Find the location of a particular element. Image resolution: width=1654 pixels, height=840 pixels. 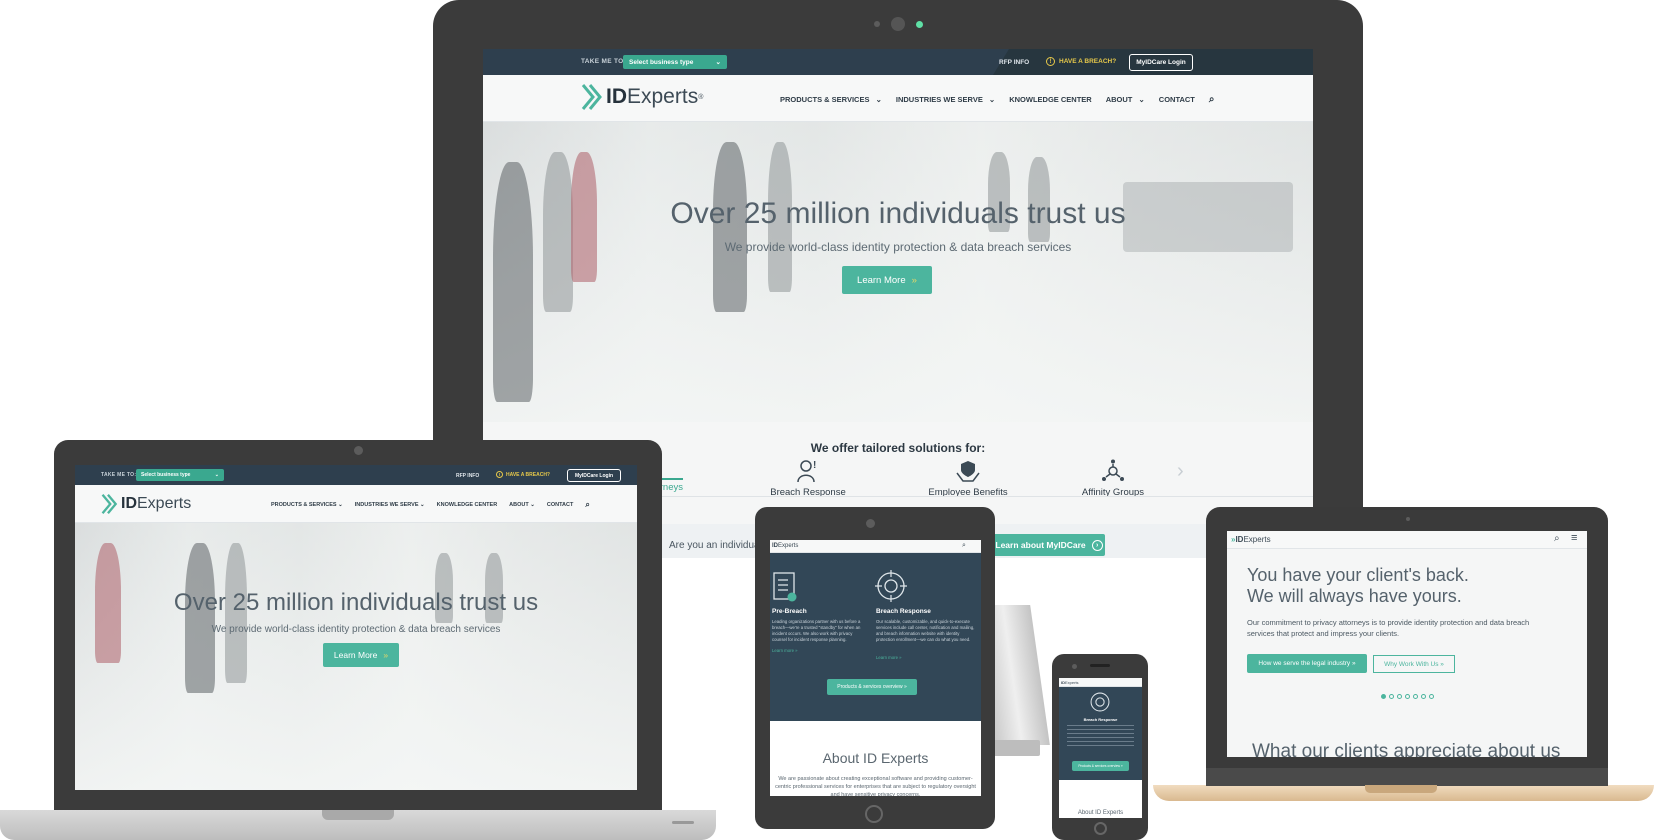

tablet-logo: IDExperts is located at coordinates (785, 546).